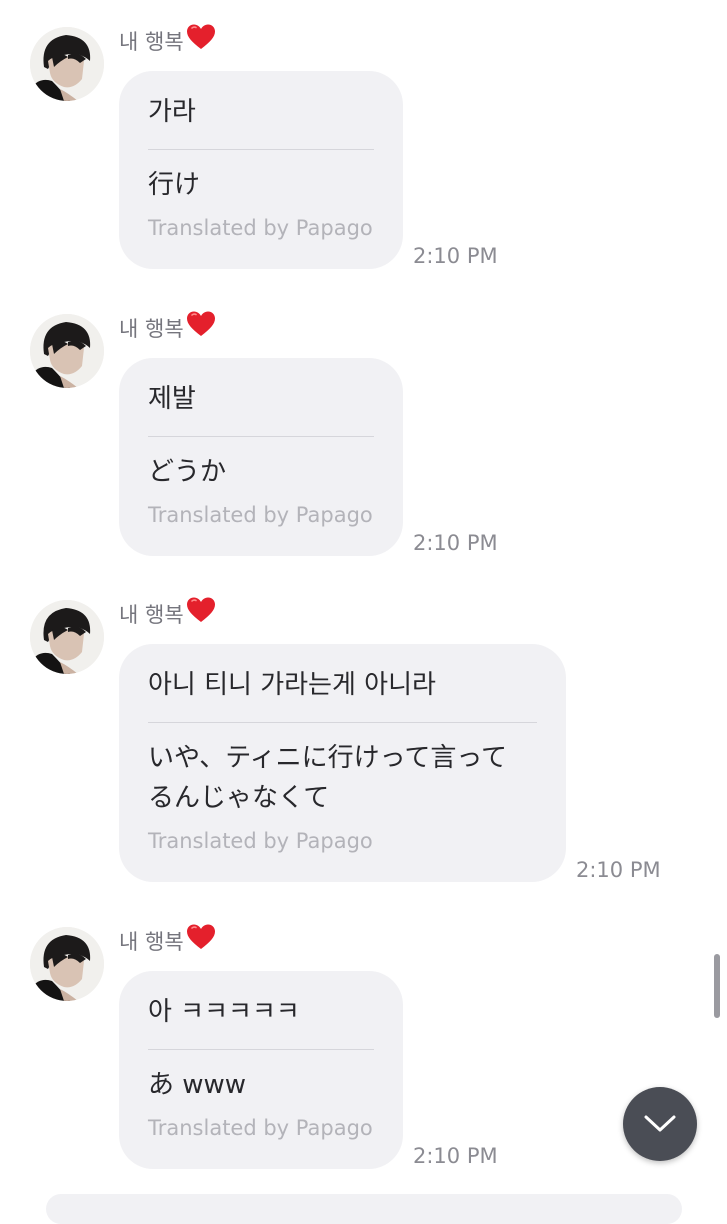  I want to click on translated-text-line: いや、ティニに行けって言って, so click(328, 758).